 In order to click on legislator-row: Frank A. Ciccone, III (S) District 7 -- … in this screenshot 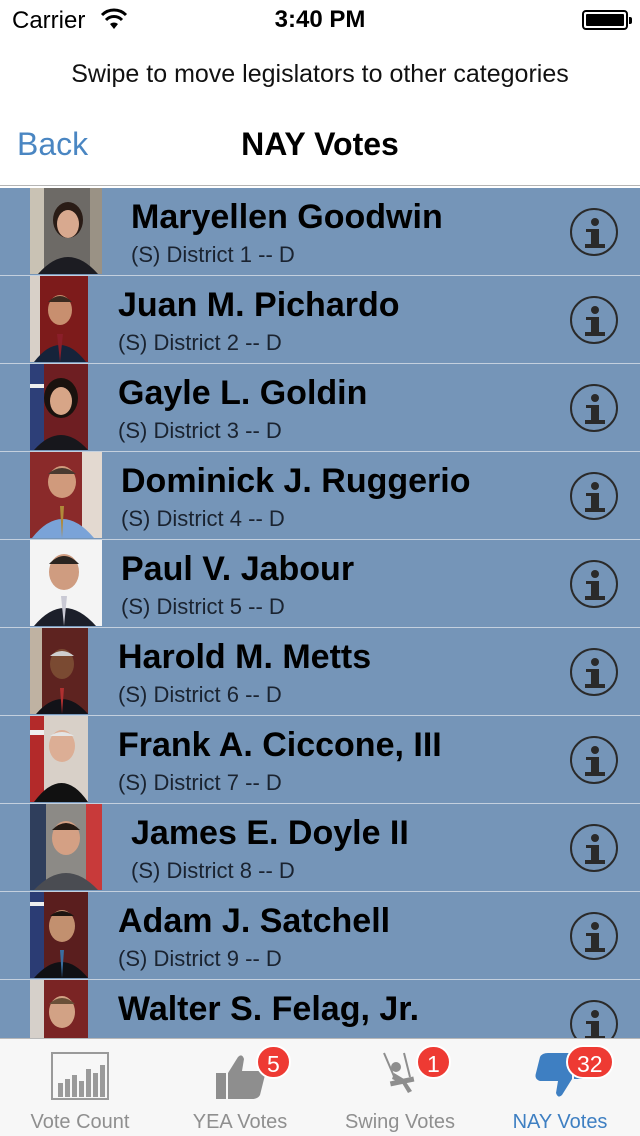, I will do `click(320, 760)`.